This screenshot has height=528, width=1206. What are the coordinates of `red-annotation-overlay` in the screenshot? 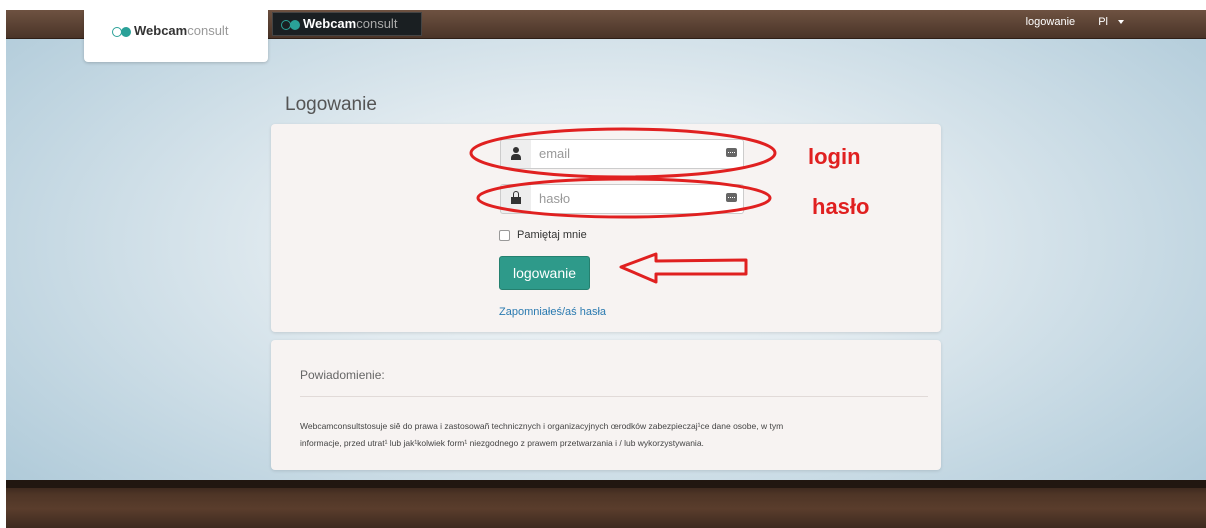 It's located at (623, 205).